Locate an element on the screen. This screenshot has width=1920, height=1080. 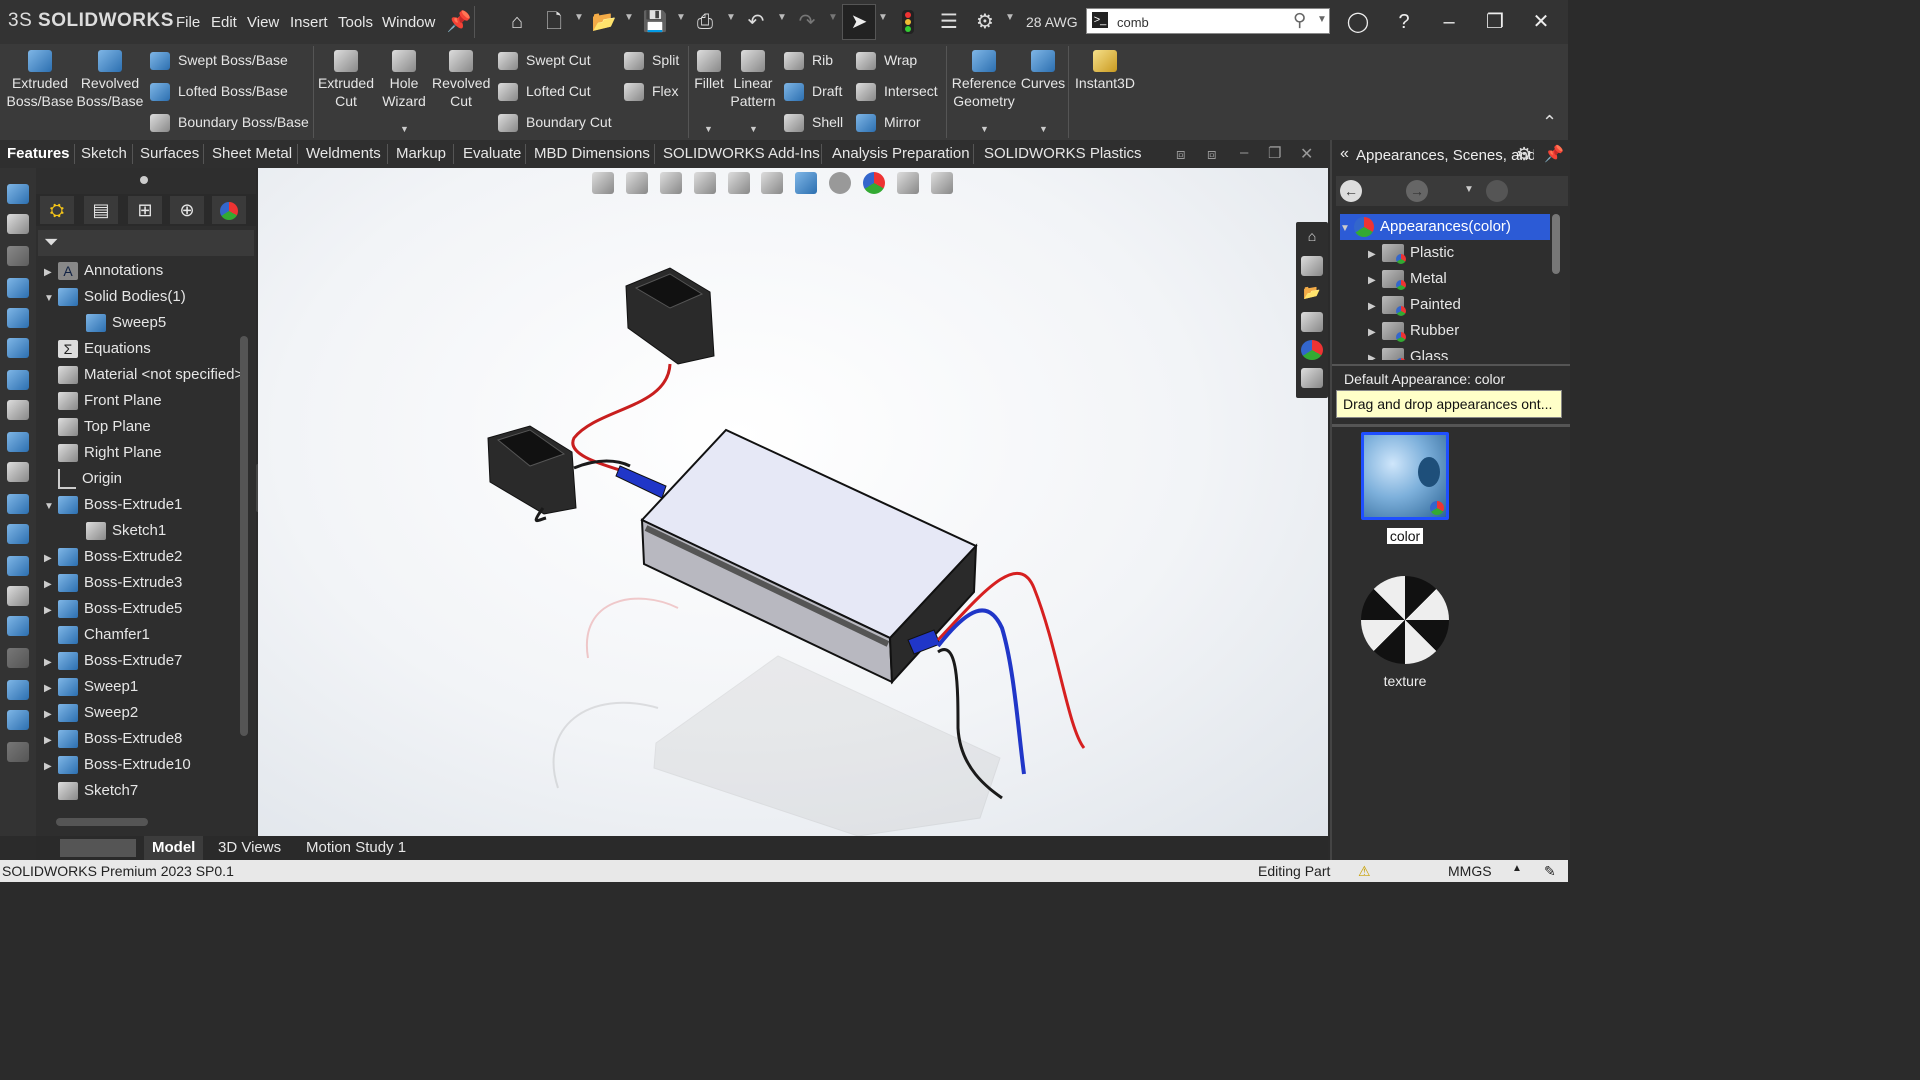
fastening-icon is located at coordinates (18, 720).